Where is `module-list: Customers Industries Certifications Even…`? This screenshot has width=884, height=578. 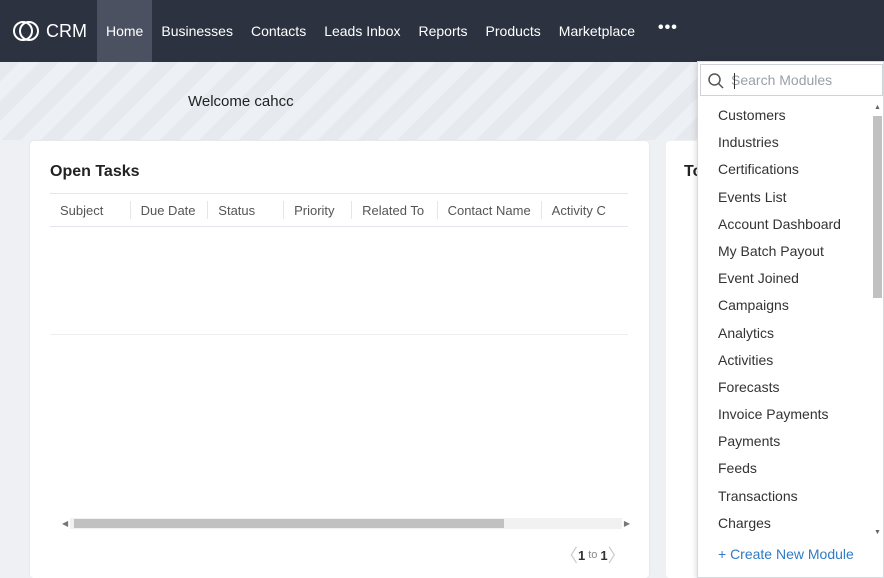
module-list: Customers Industries Certifications Even… is located at coordinates (784, 319).